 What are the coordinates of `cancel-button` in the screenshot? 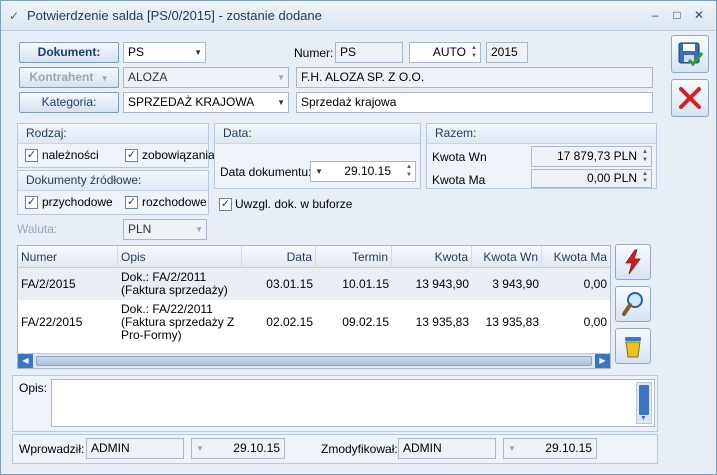 It's located at (690, 98).